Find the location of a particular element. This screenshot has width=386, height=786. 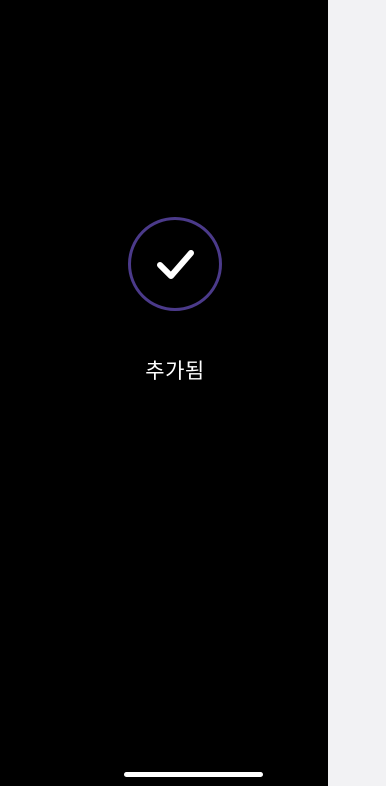

home-indicator is located at coordinates (193, 774).